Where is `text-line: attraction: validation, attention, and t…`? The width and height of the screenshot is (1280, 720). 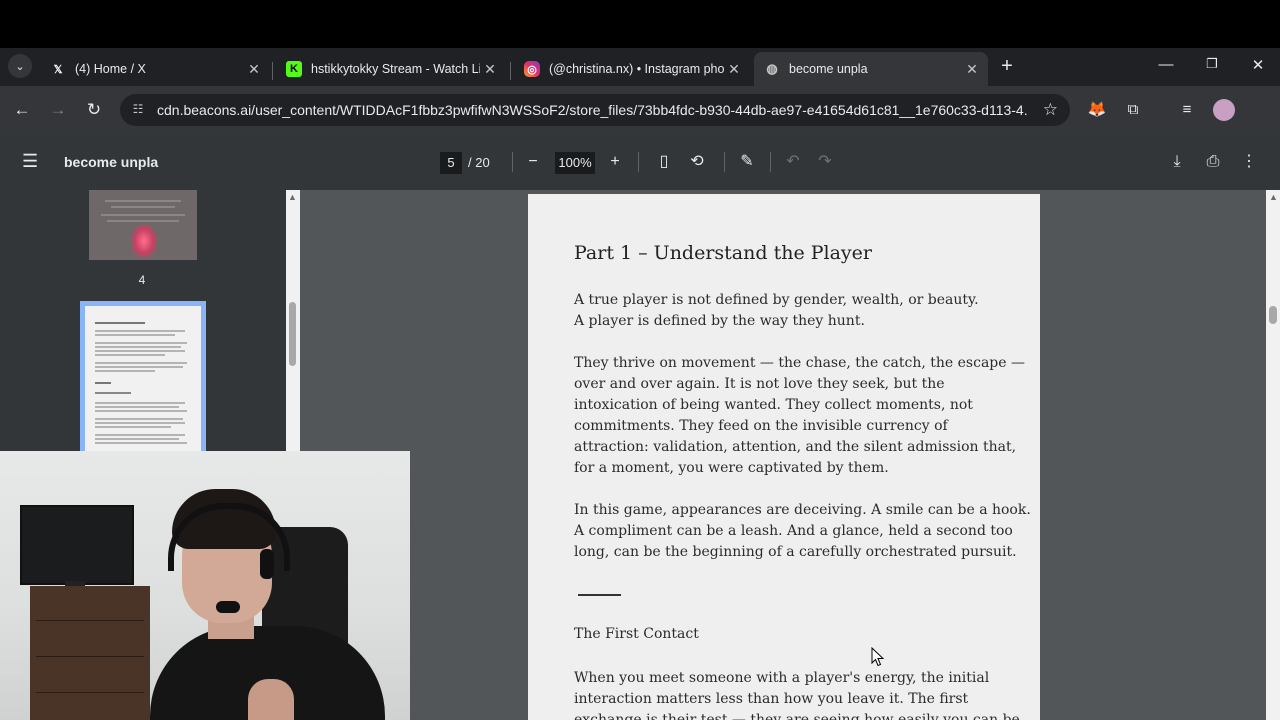
text-line: attraction: validation, attention, and t… is located at coordinates (795, 447).